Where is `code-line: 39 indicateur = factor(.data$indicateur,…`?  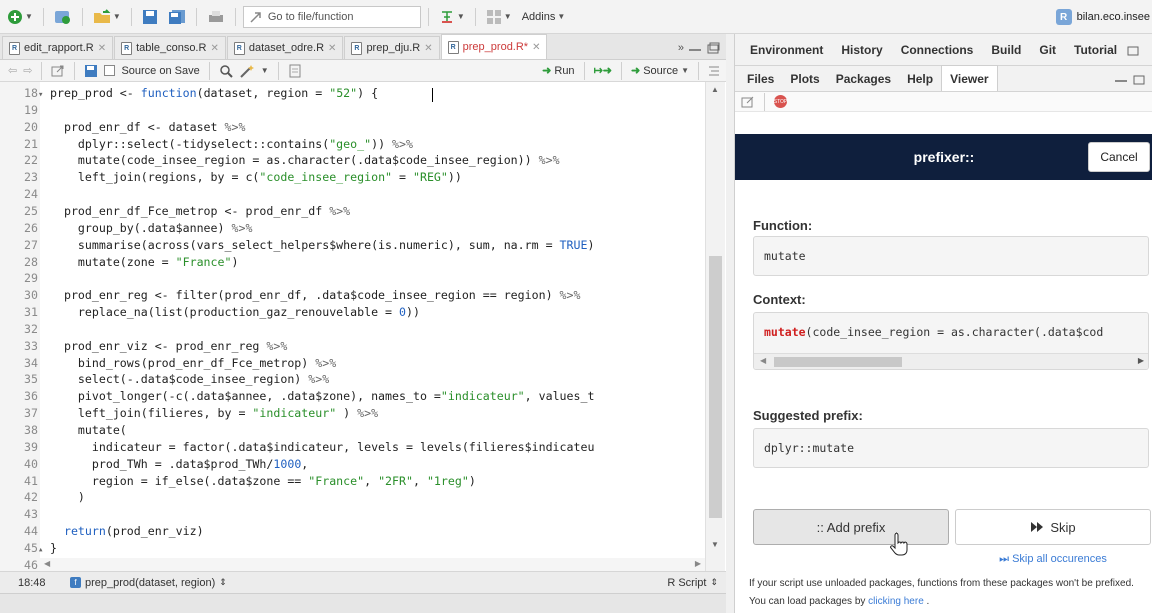 code-line: 39 indicateur = factor(.data$indicateur,… is located at coordinates (352, 447).